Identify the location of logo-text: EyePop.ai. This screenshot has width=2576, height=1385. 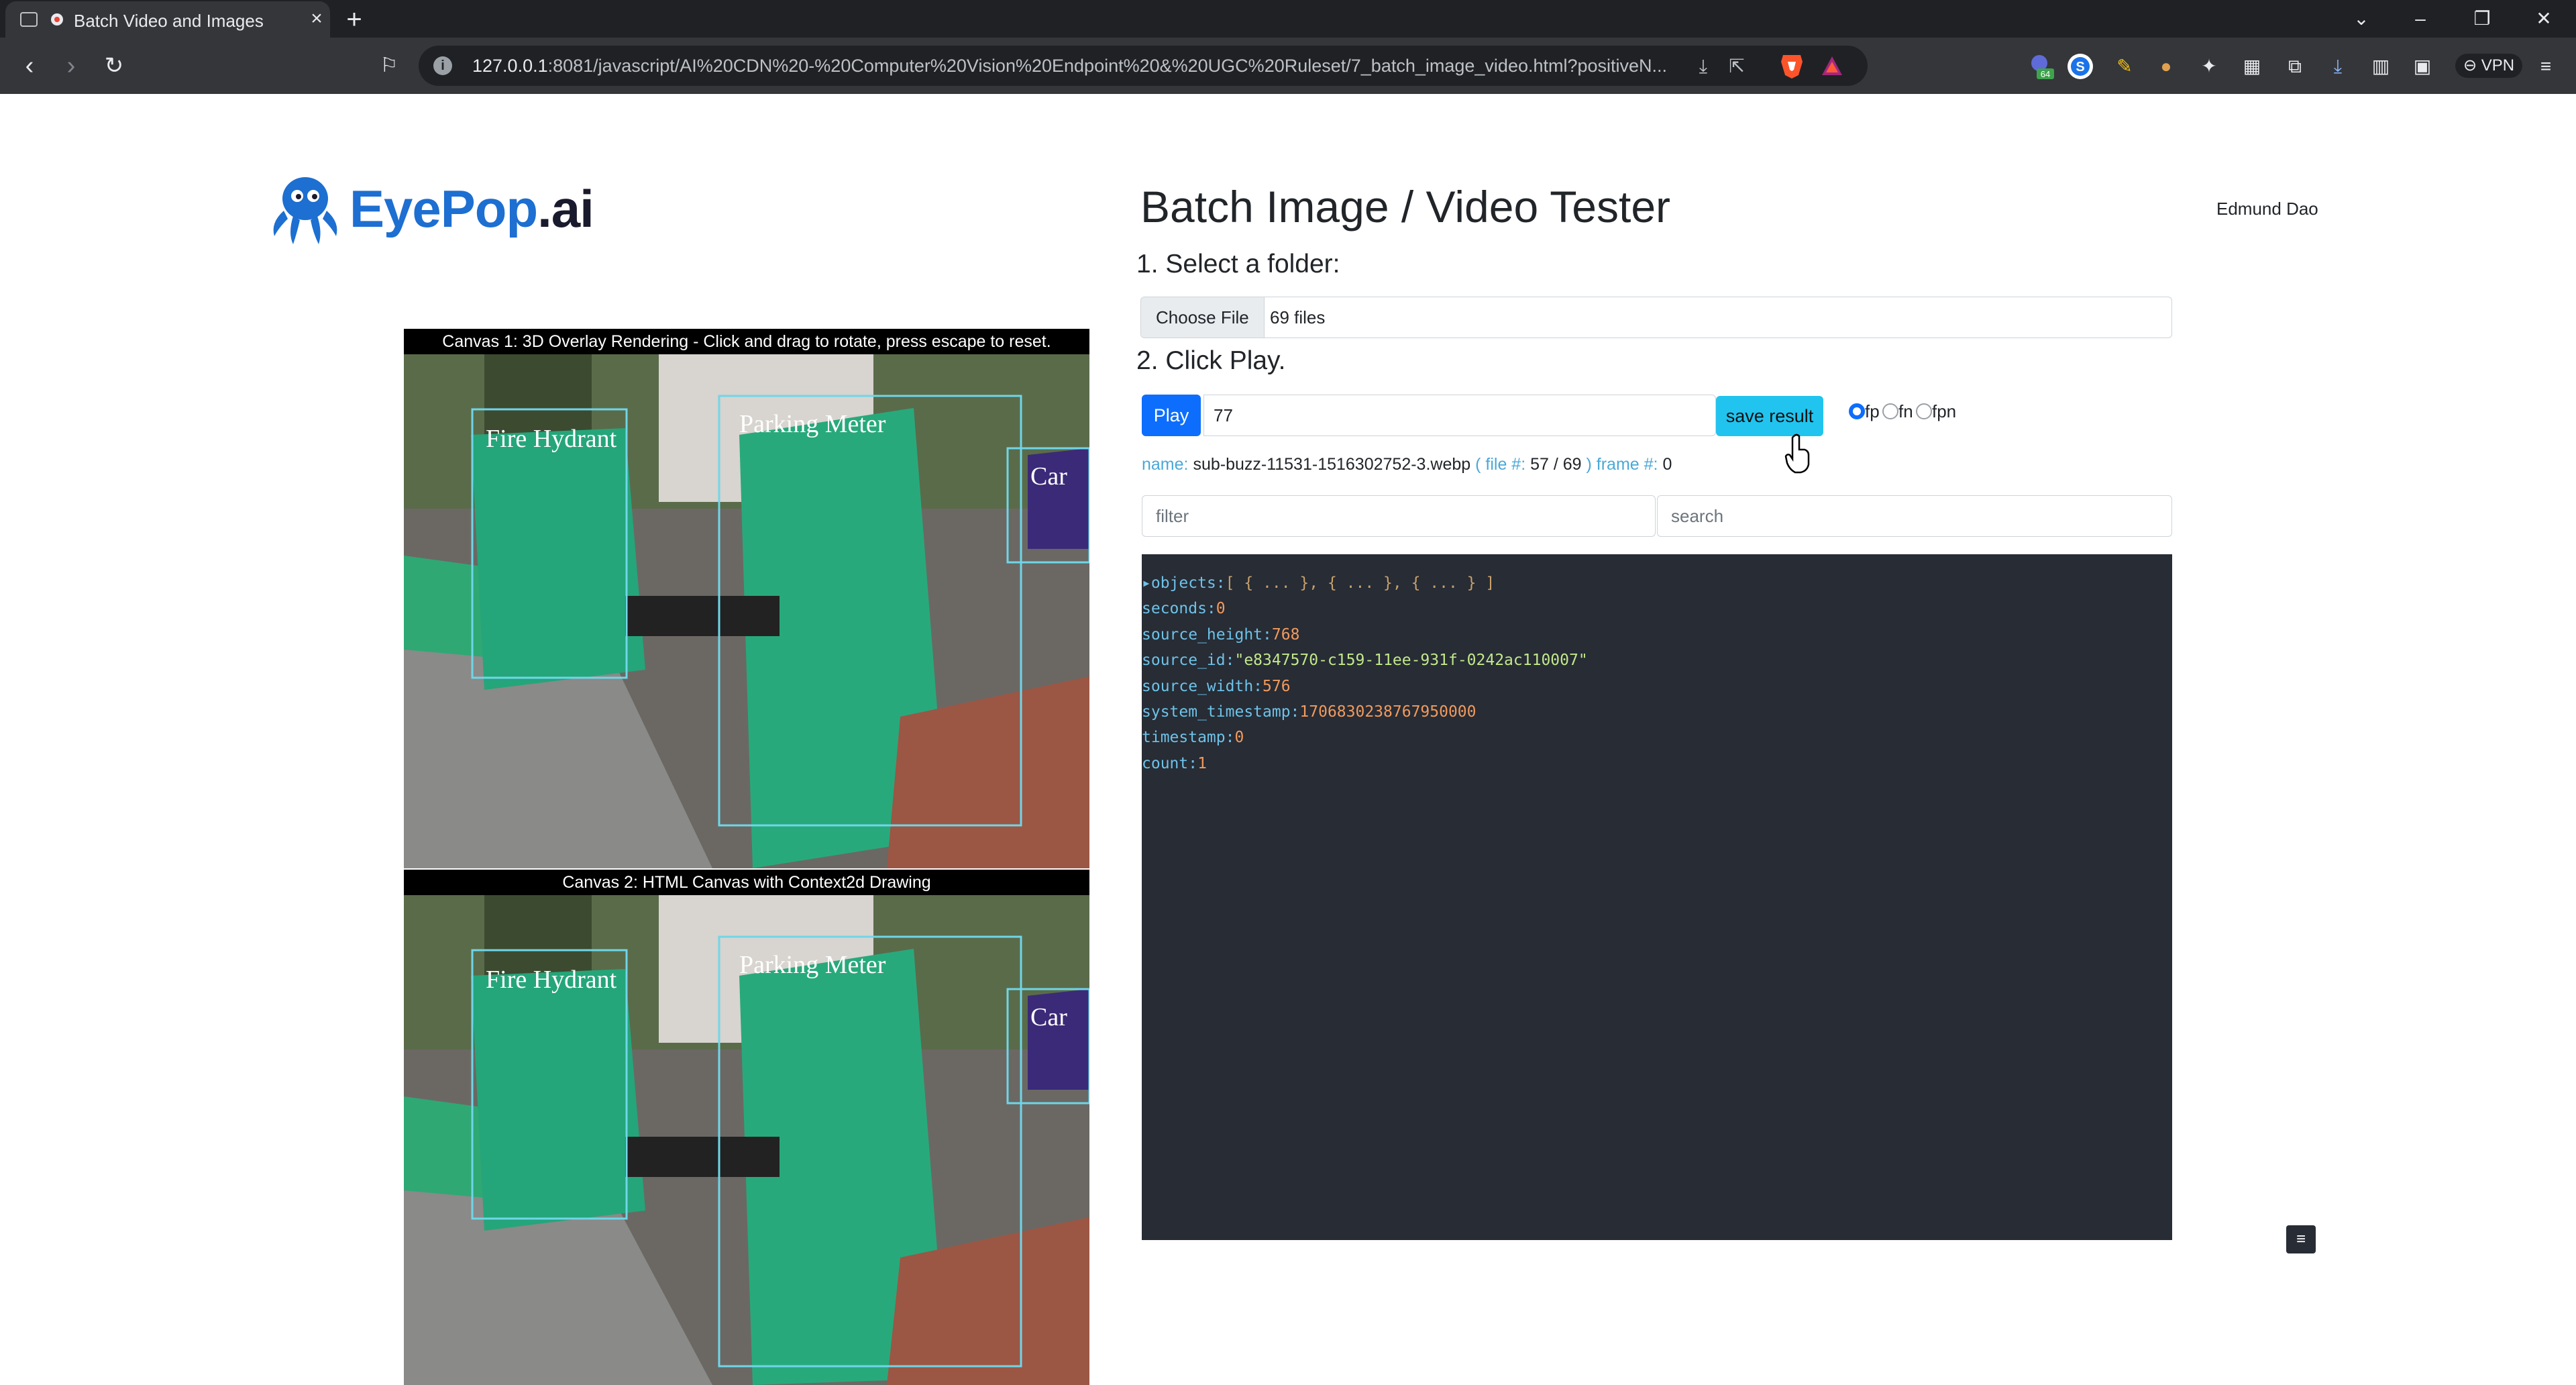
(472, 209).